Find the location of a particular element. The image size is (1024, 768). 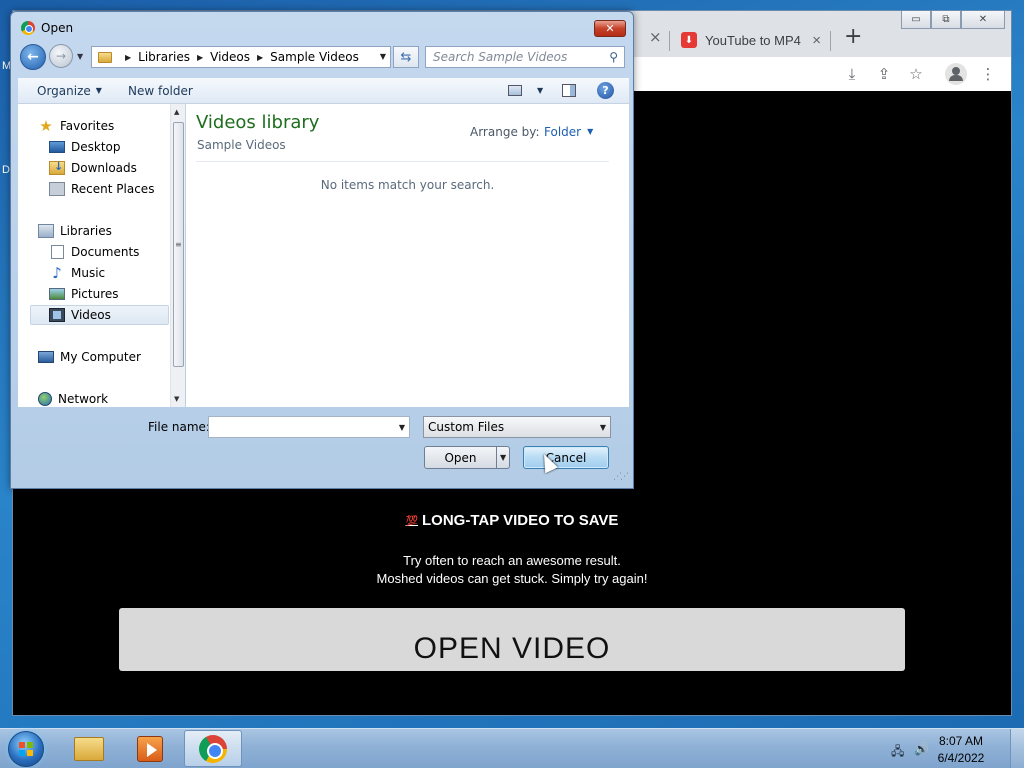

desktop-icon is located at coordinates (57, 147).